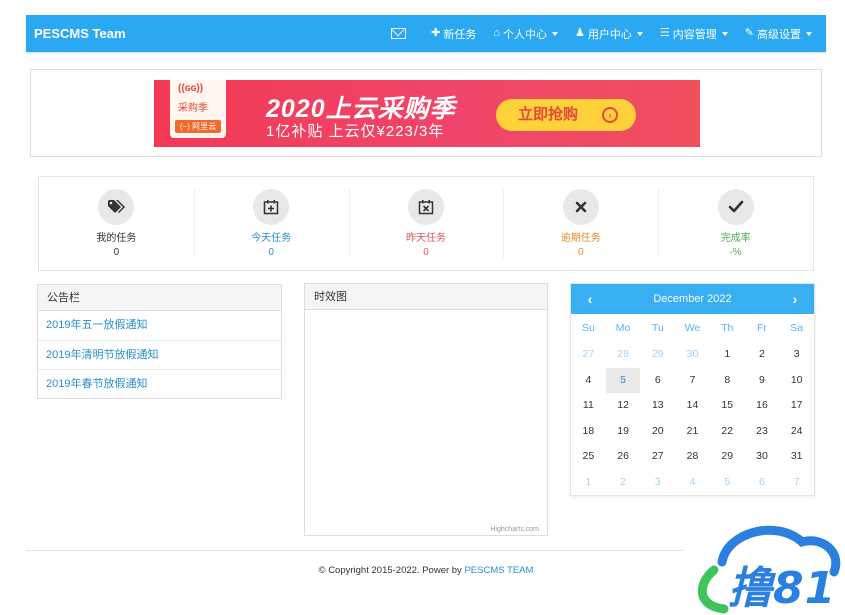 The width and height of the screenshot is (845, 615). What do you see at coordinates (80, 33) in the screenshot?
I see `brand-logo: PESCMS Team` at bounding box center [80, 33].